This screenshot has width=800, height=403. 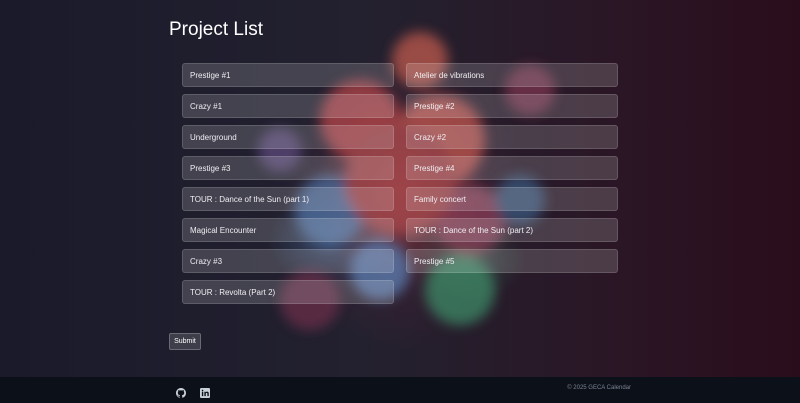 I want to click on project-item: Prestige #5, so click(x=512, y=261).